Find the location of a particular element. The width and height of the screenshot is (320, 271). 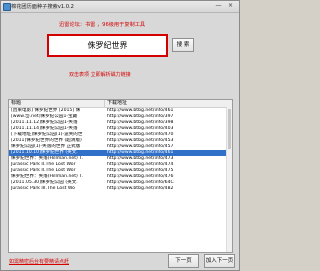

row-title: Jurassic Park III.The Lost Wo is located at coordinates (43, 188).